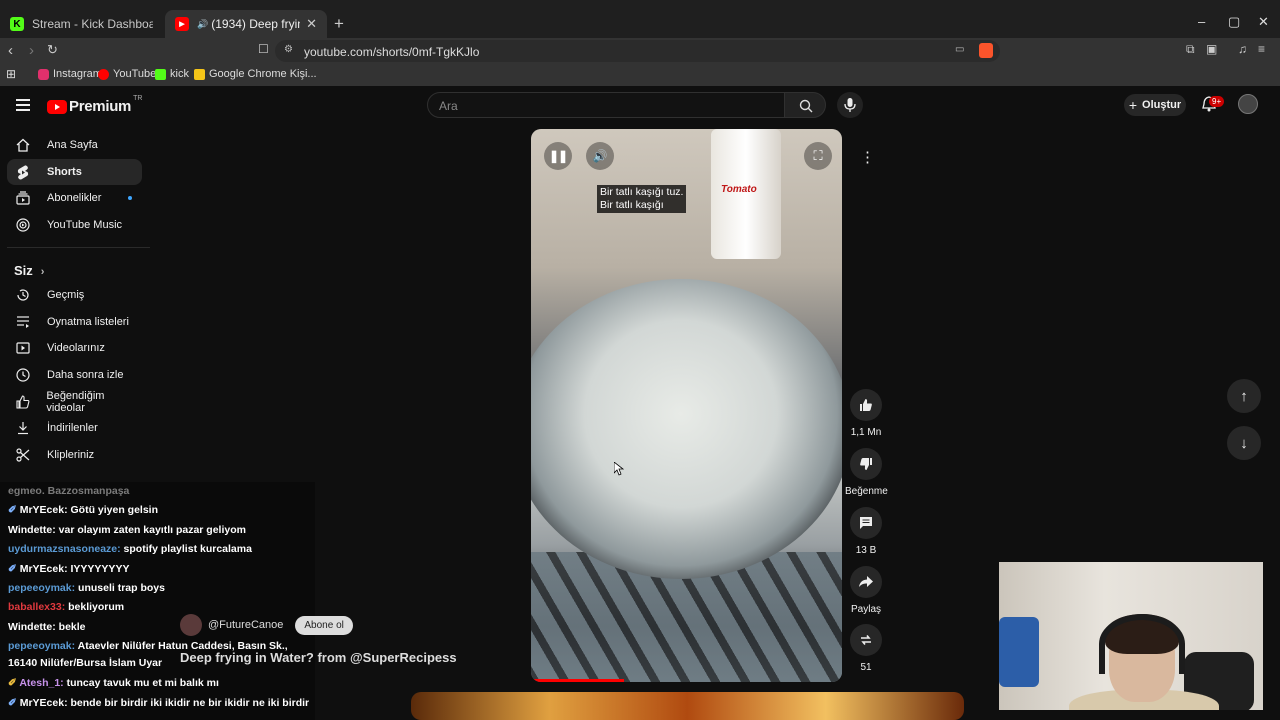 Image resolution: width=1280 pixels, height=720 pixels. I want to click on cast-icon: ▭, so click(959, 49).